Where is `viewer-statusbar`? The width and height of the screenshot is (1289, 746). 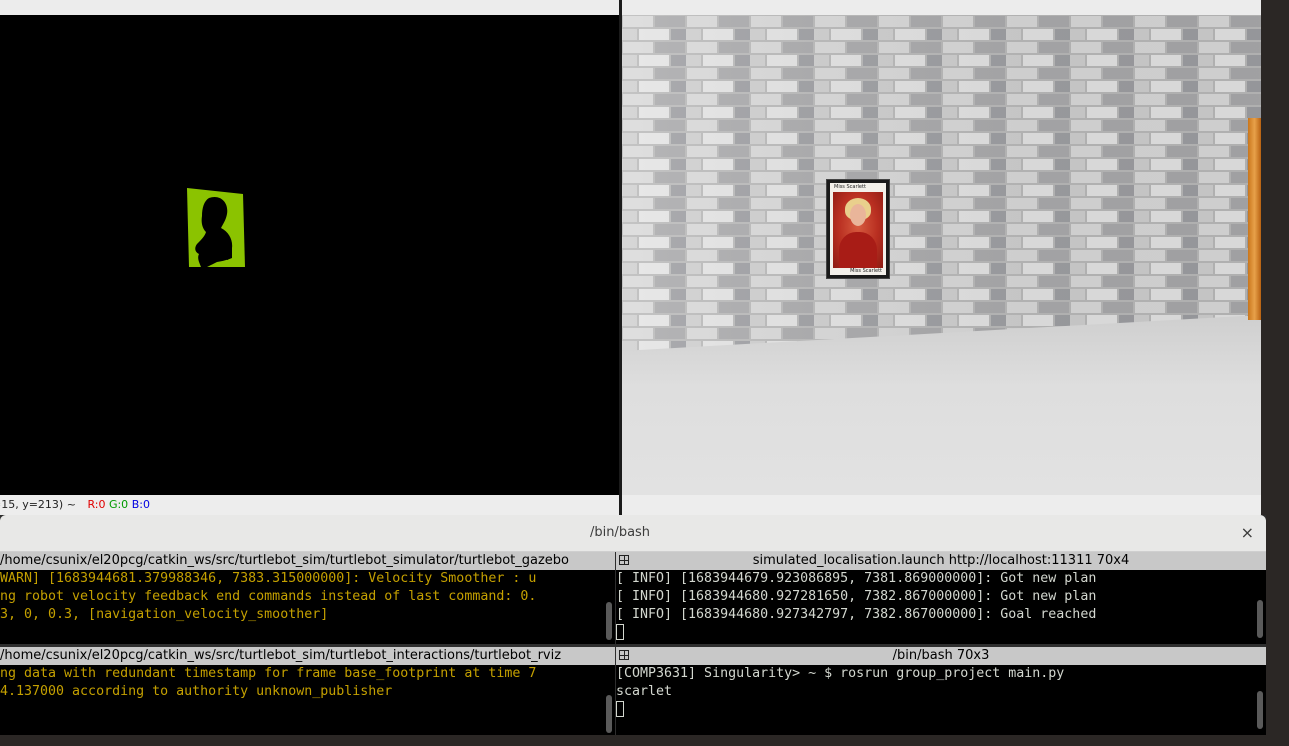
viewer-statusbar is located at coordinates (941, 505).